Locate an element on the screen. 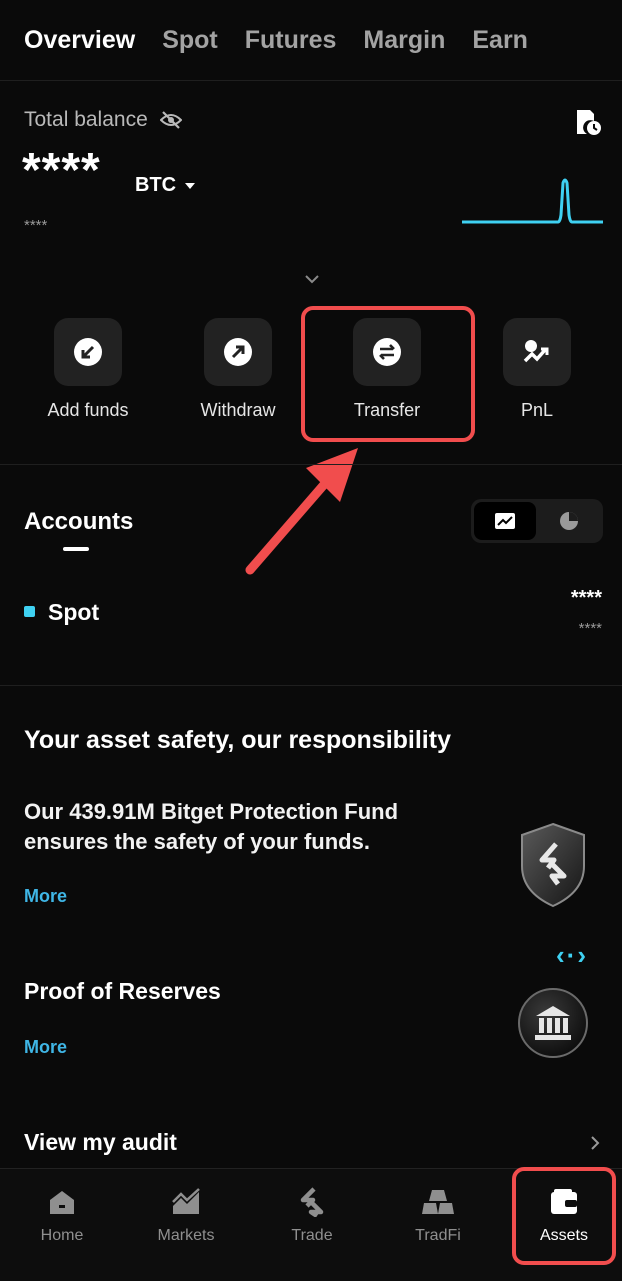  markets-icon is located at coordinates (186, 1201).